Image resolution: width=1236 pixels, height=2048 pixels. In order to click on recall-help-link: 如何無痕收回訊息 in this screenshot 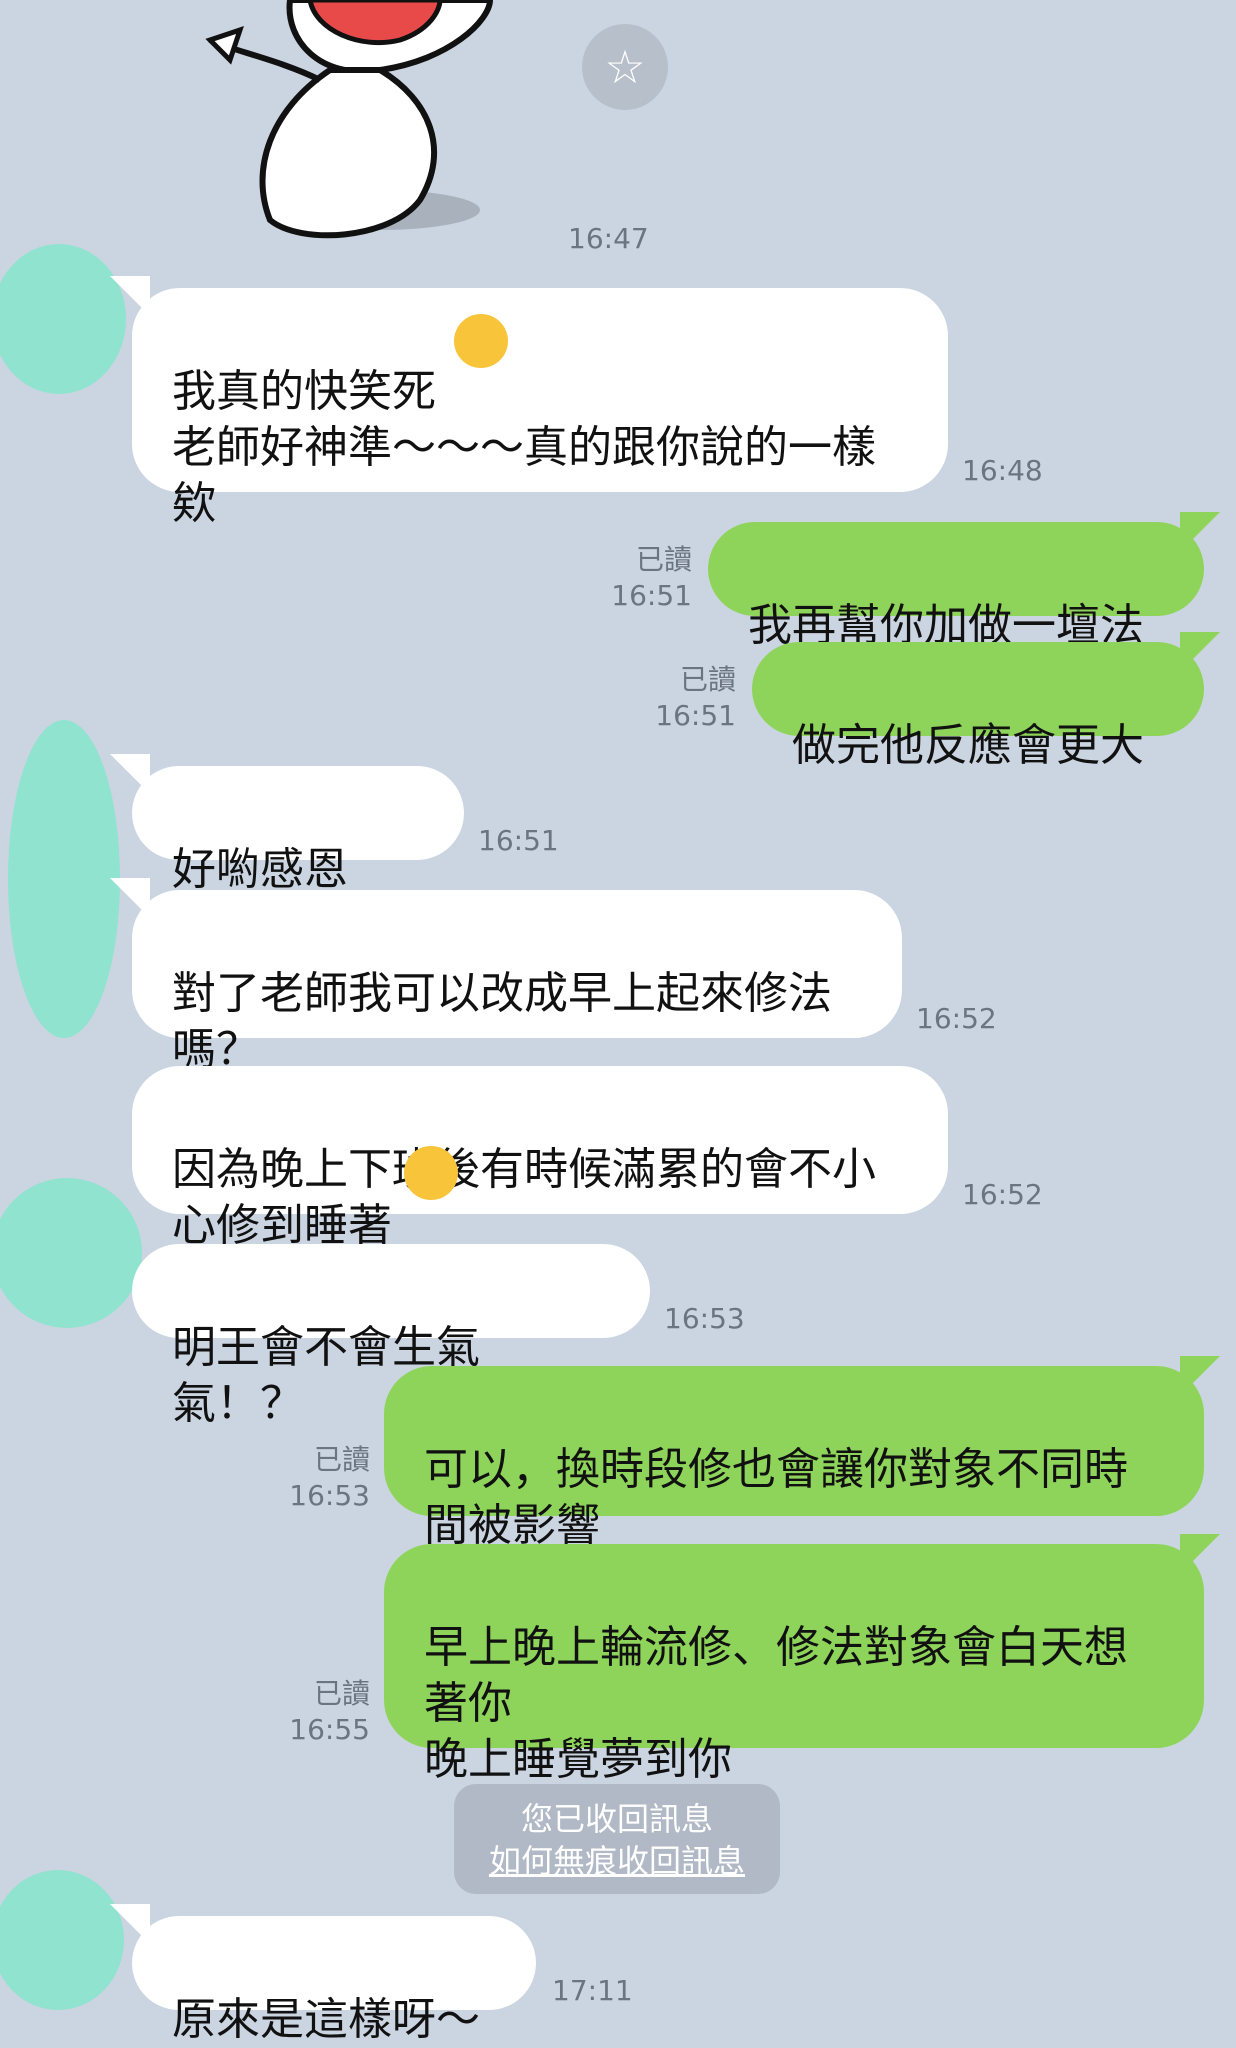, I will do `click(617, 1861)`.